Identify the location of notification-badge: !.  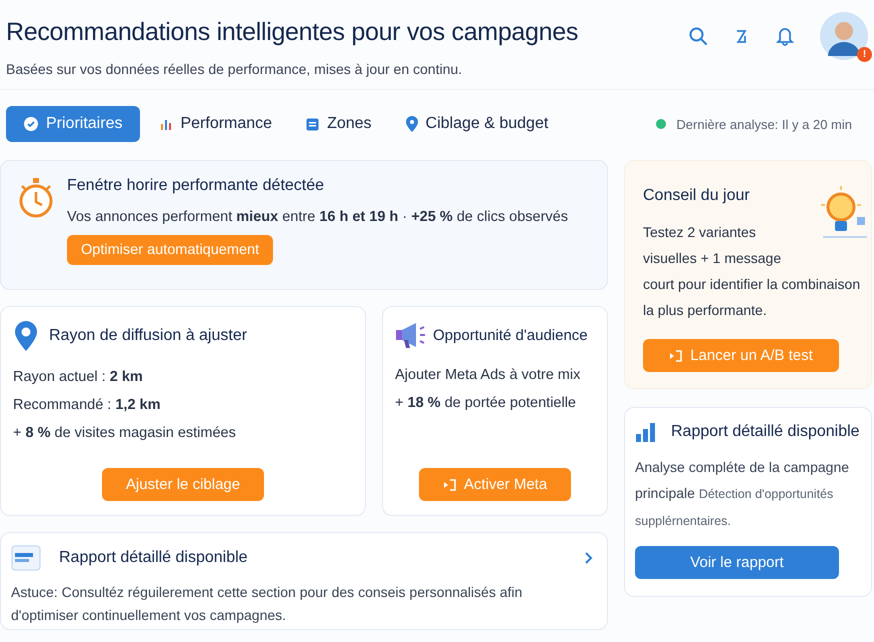
(864, 54).